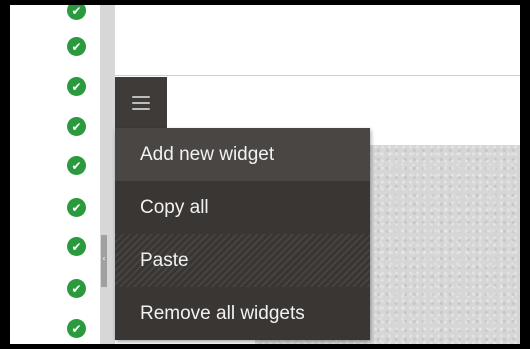  I want to click on menu-item-add-new-widget: Add new widget, so click(242, 154).